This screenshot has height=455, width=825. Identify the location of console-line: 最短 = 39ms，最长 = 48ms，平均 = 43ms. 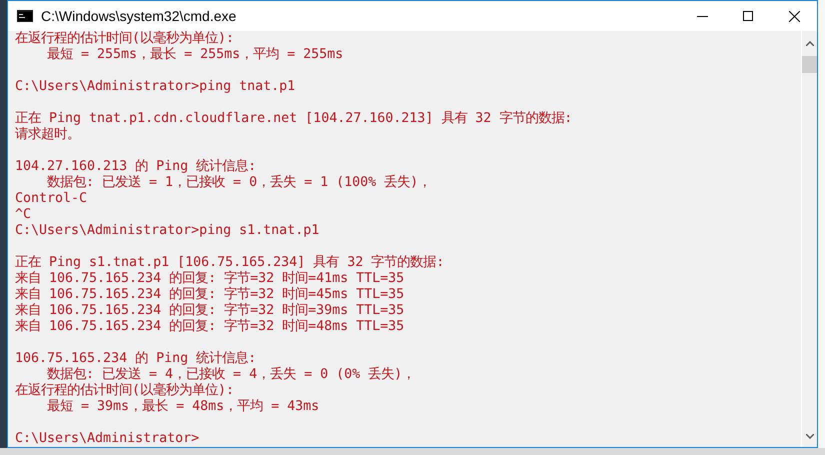
(183, 407).